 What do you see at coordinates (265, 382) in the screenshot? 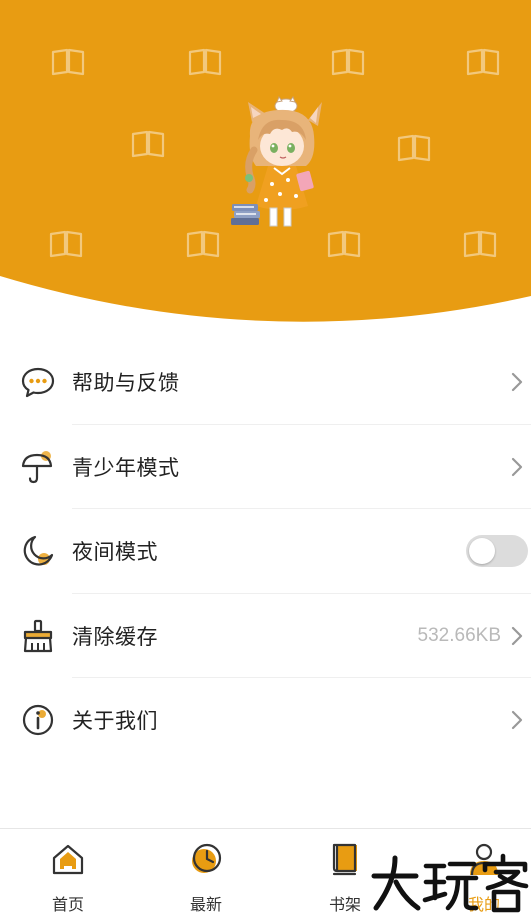
I see `menu-item-help-feedback: 帮助与反馈` at bounding box center [265, 382].